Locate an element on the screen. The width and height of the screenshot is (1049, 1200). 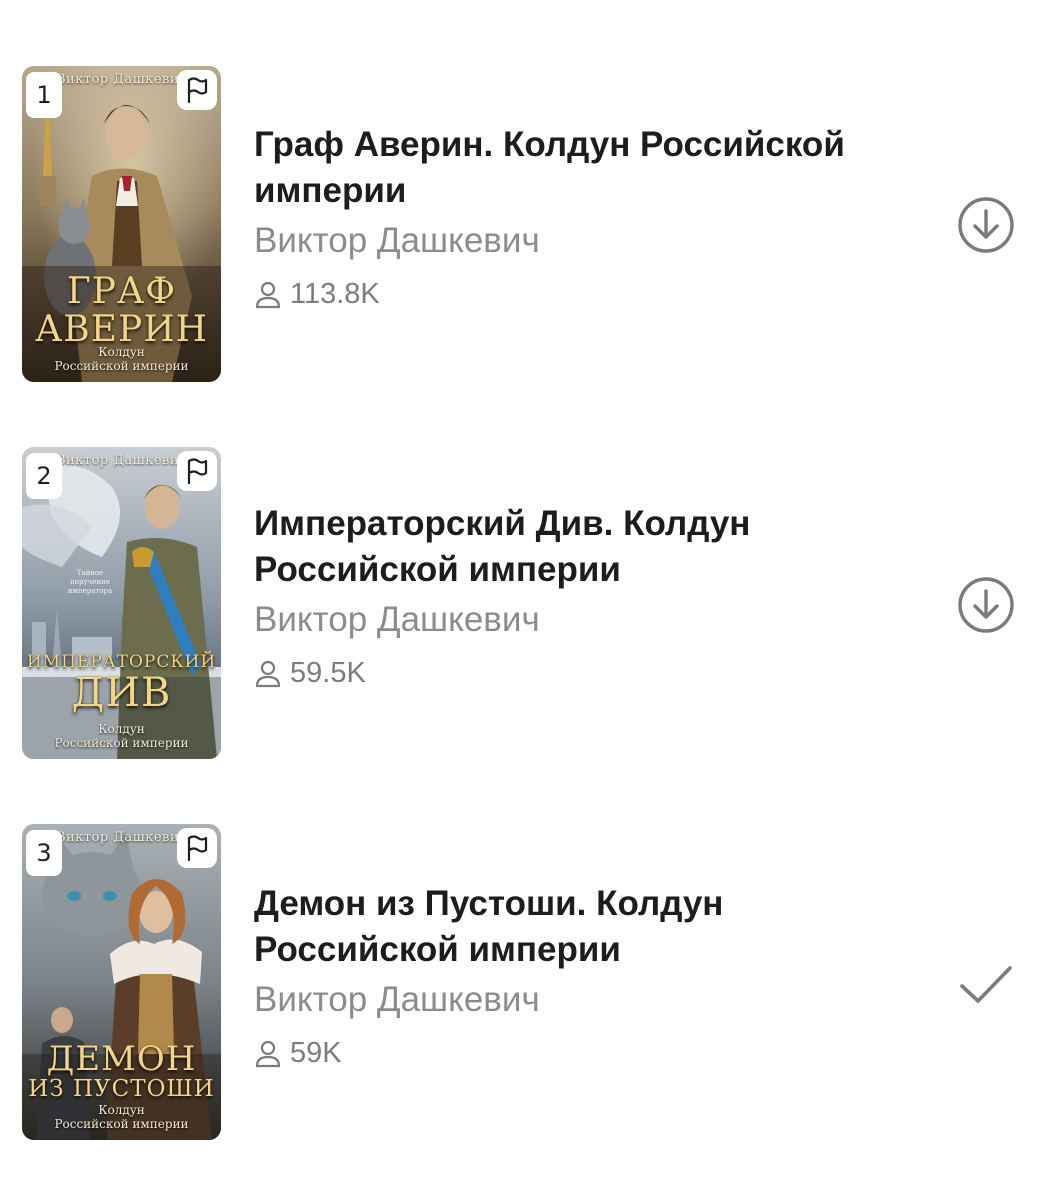
listeners-count: 59.5K is located at coordinates (574, 673).